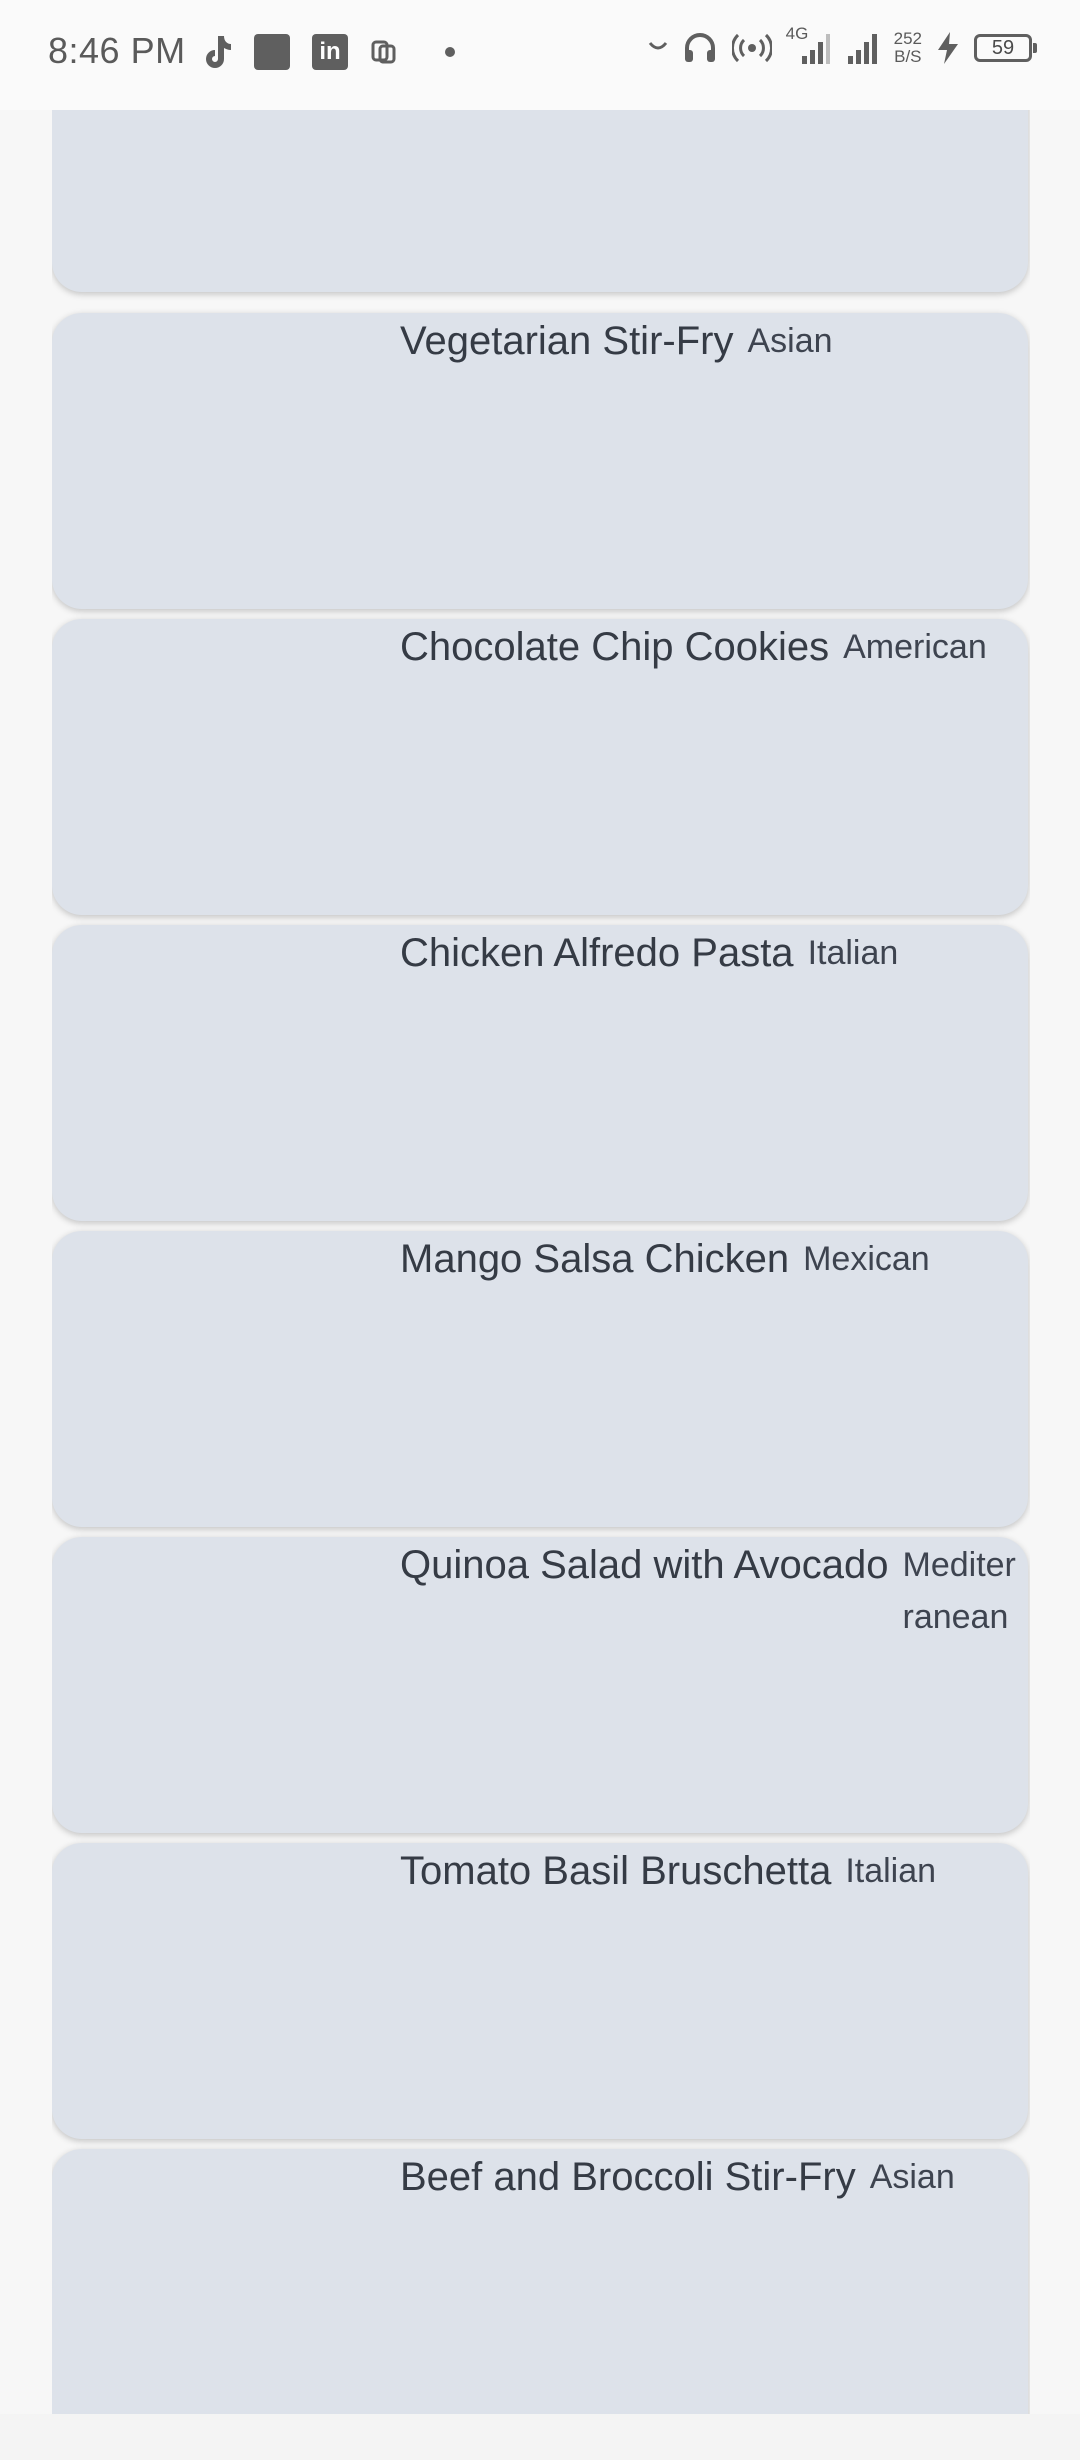  I want to click on status-bar: 8:46 PM in 4G 252 B/S 59, so click(540, 55).